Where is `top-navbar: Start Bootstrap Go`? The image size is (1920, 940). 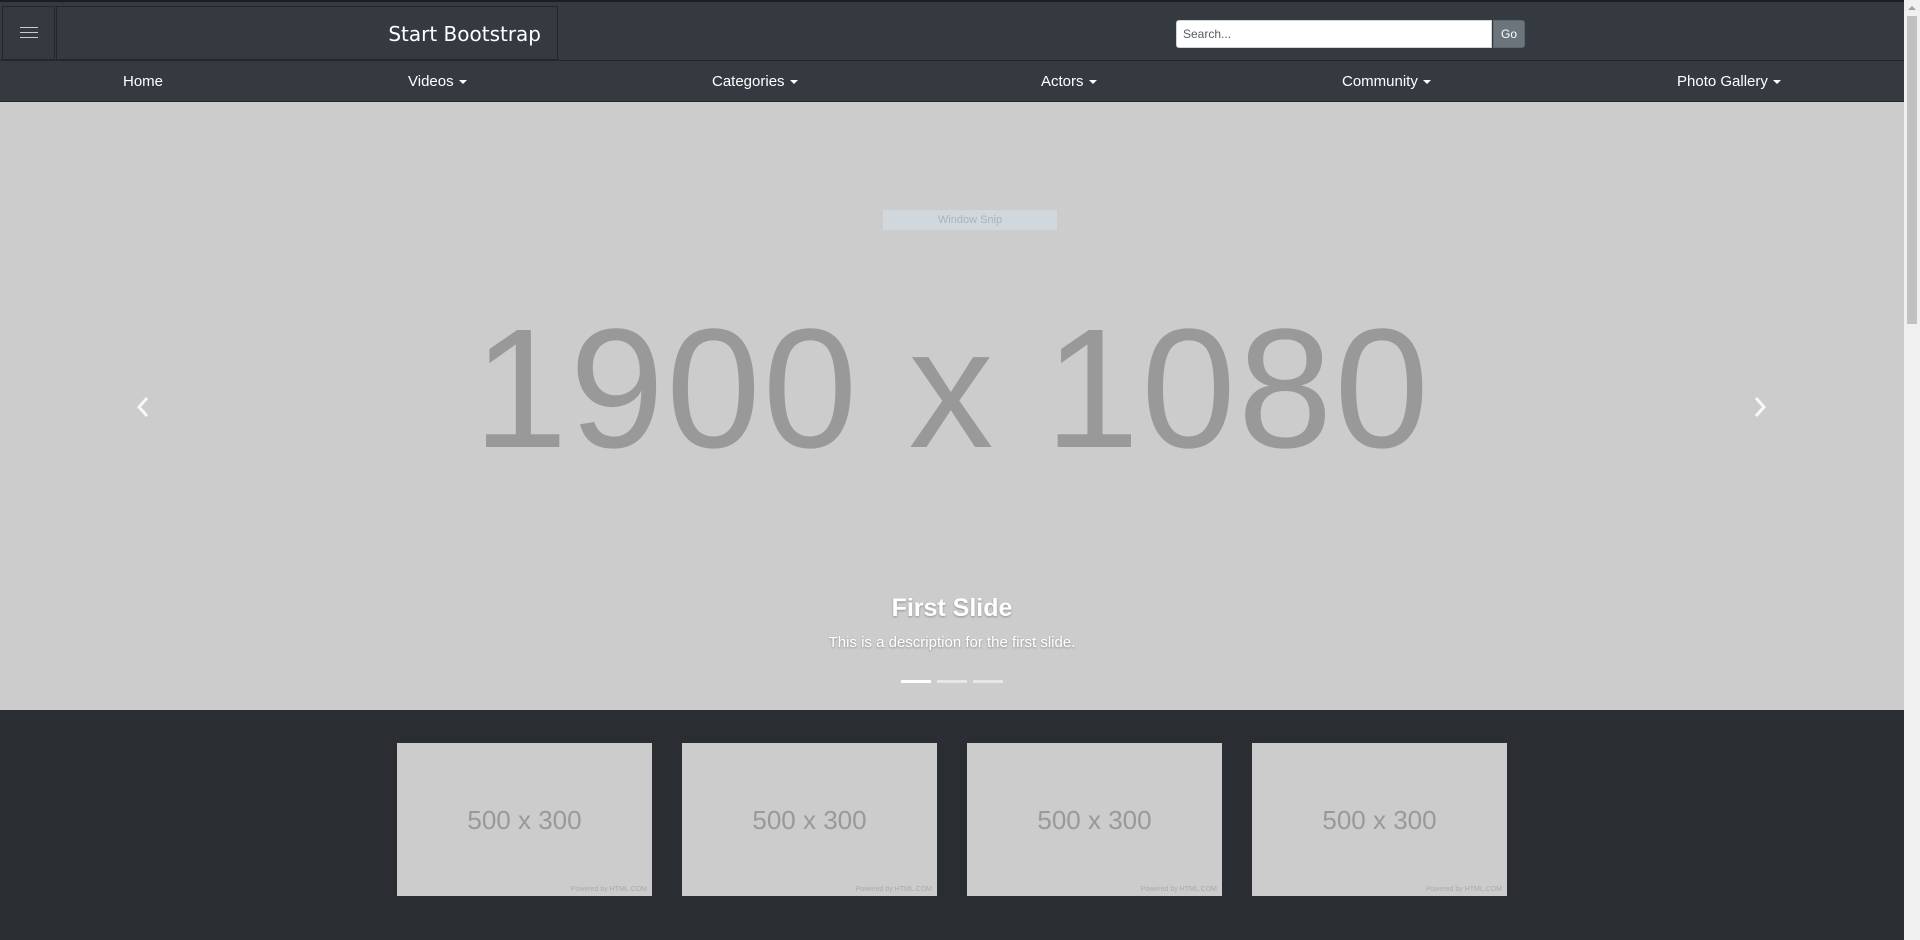 top-navbar: Start Bootstrap Go is located at coordinates (952, 30).